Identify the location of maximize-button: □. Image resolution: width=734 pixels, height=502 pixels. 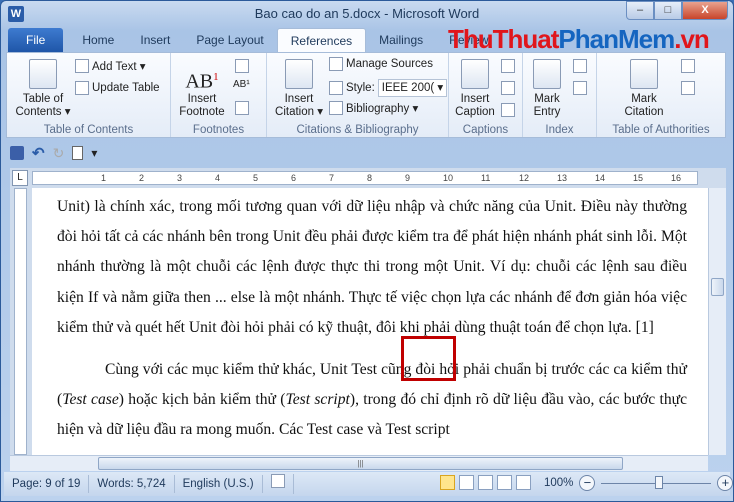
(668, 10).